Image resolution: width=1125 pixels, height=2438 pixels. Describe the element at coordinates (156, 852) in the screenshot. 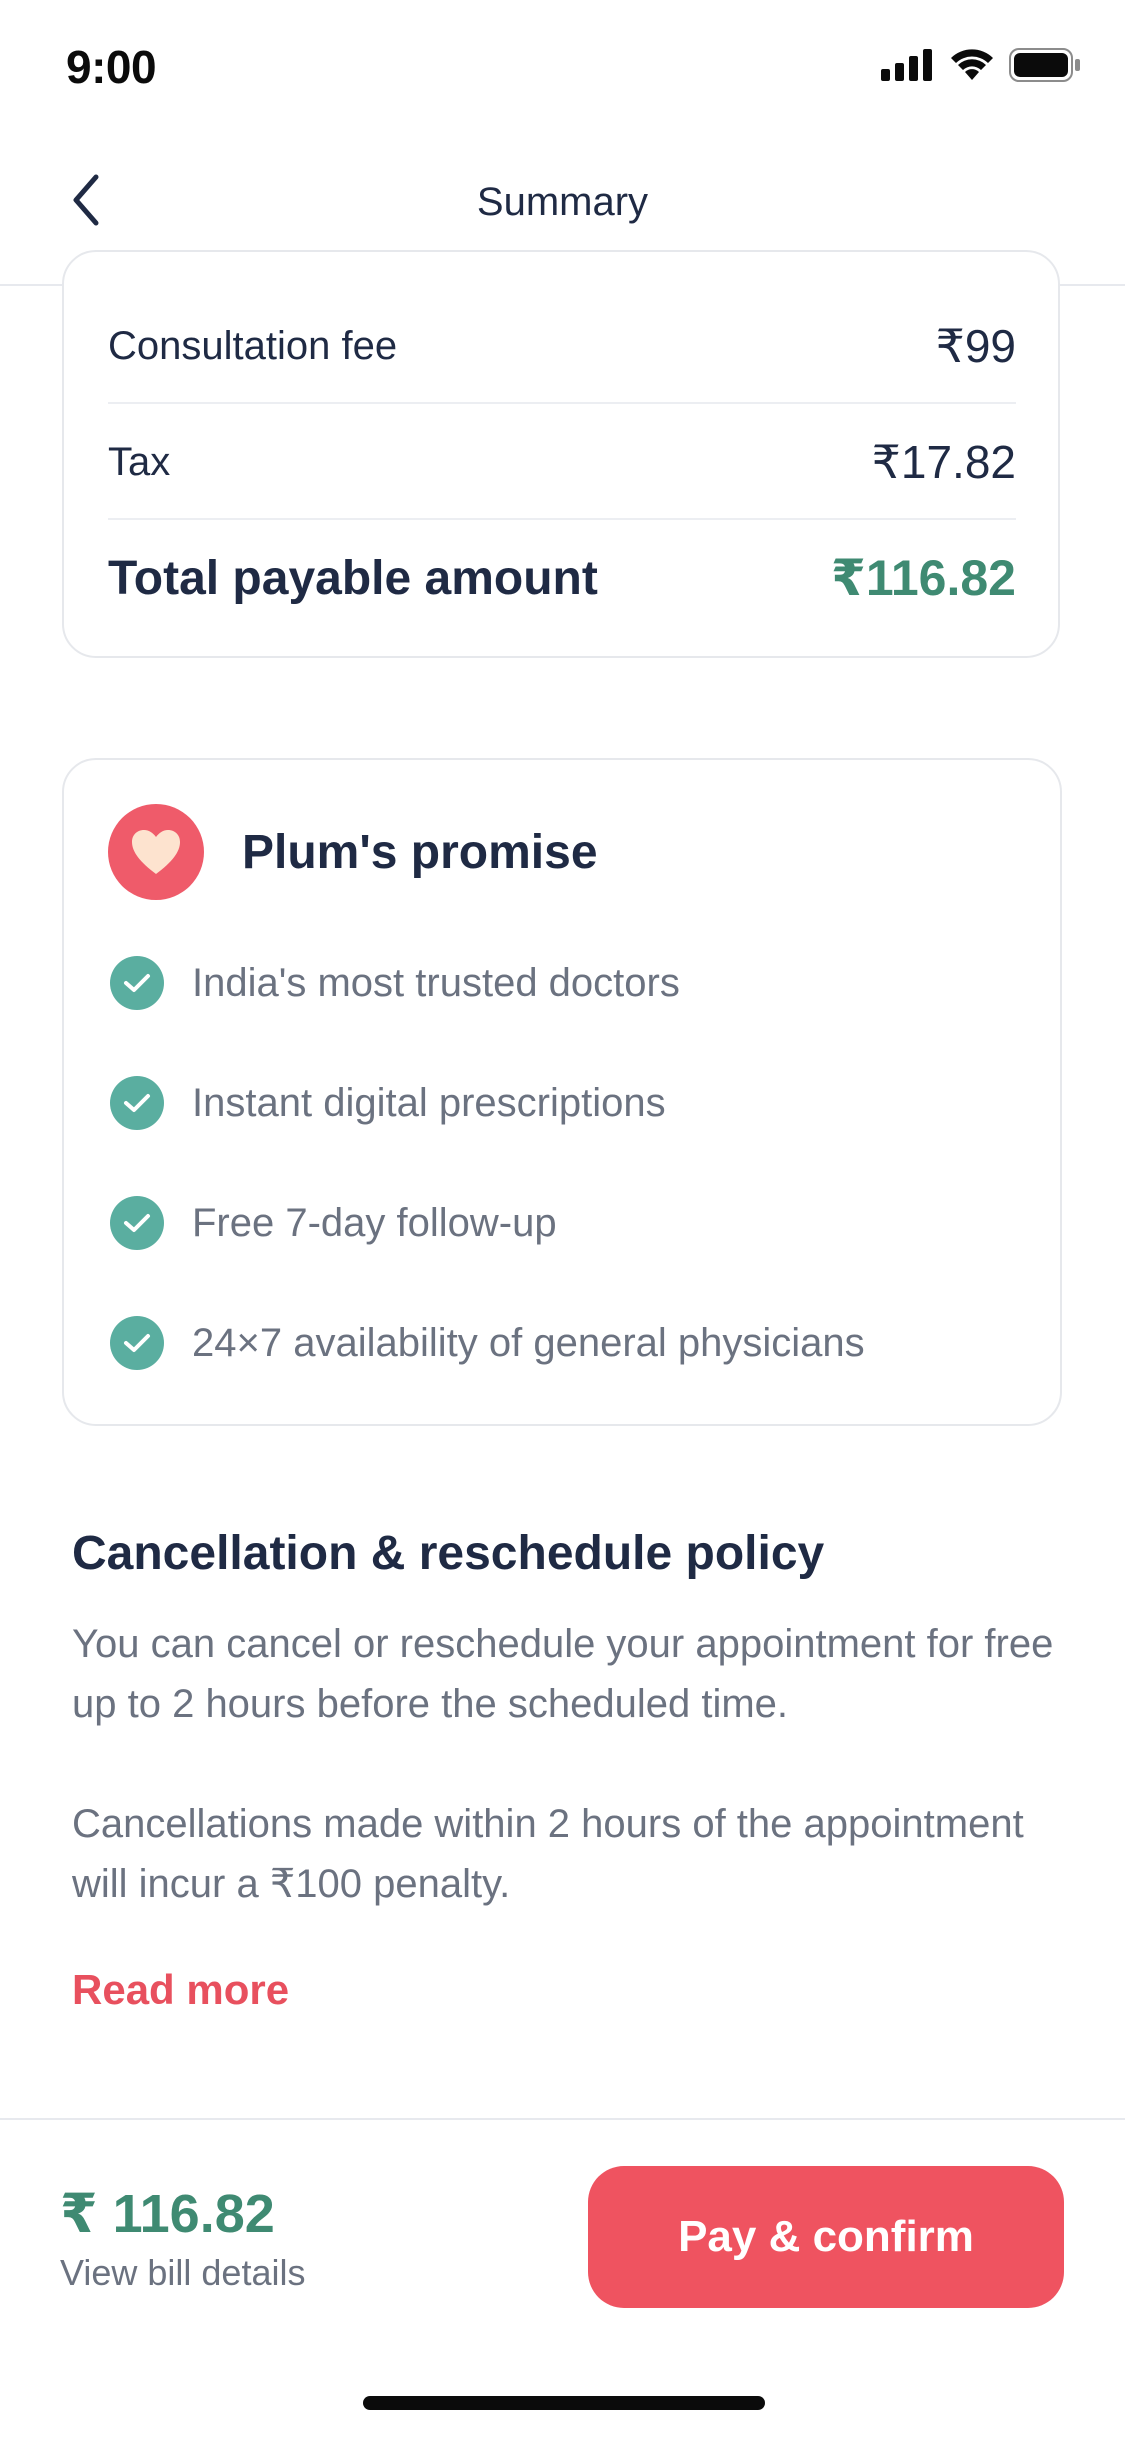

I see `heart-icon` at that location.